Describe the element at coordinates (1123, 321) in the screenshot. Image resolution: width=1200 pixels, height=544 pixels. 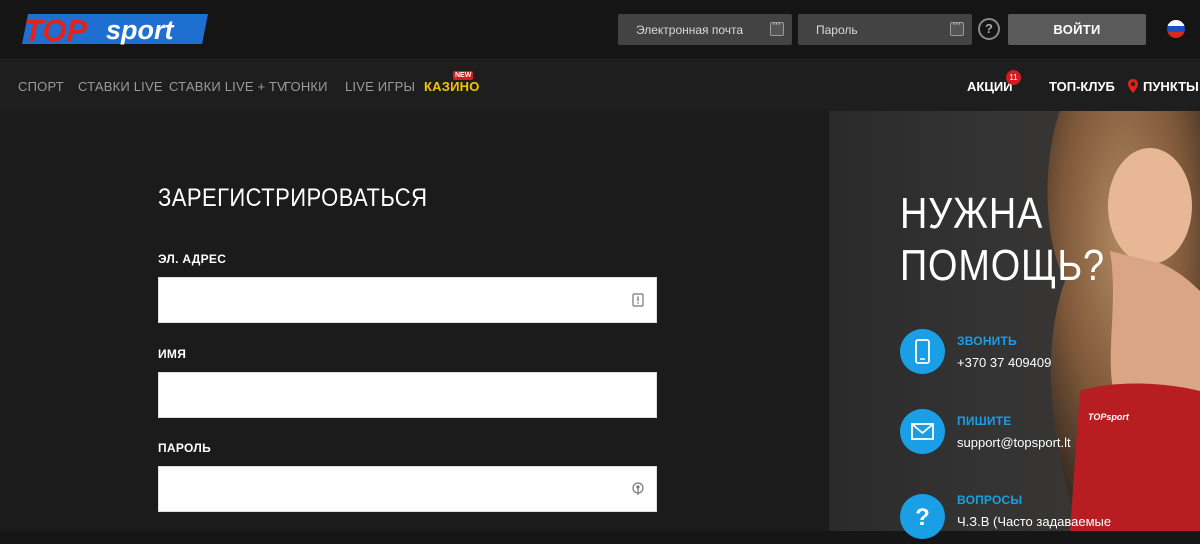
I see `model-photo: TOPsport` at that location.